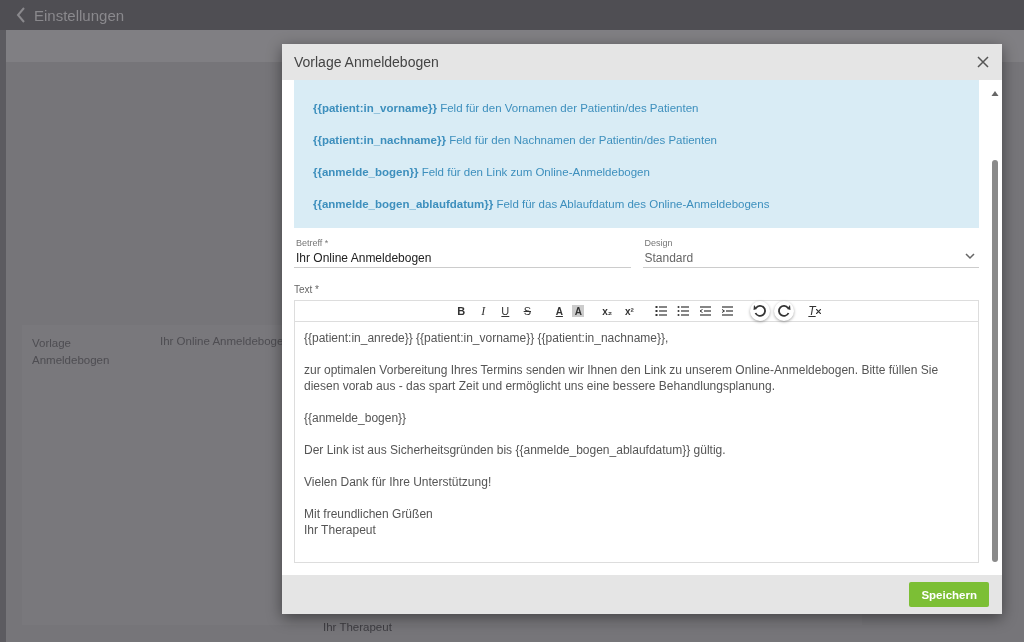 This screenshot has width=1024, height=642. Describe the element at coordinates (818, 311) in the screenshot. I see `cross-icon` at that location.